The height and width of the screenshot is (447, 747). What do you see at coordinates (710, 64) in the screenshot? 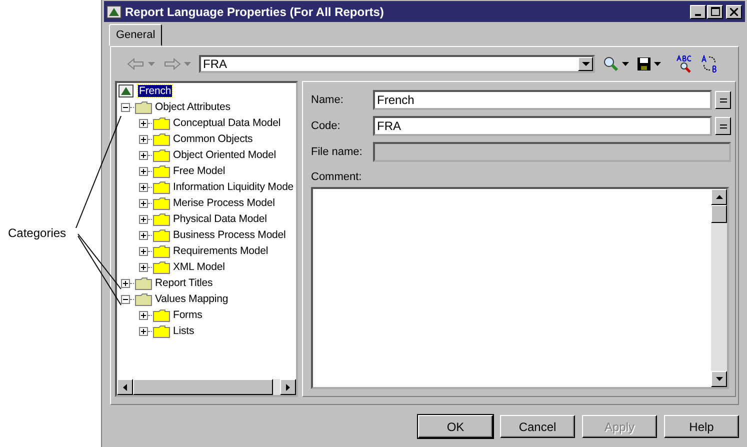
I see `convert-icon` at bounding box center [710, 64].